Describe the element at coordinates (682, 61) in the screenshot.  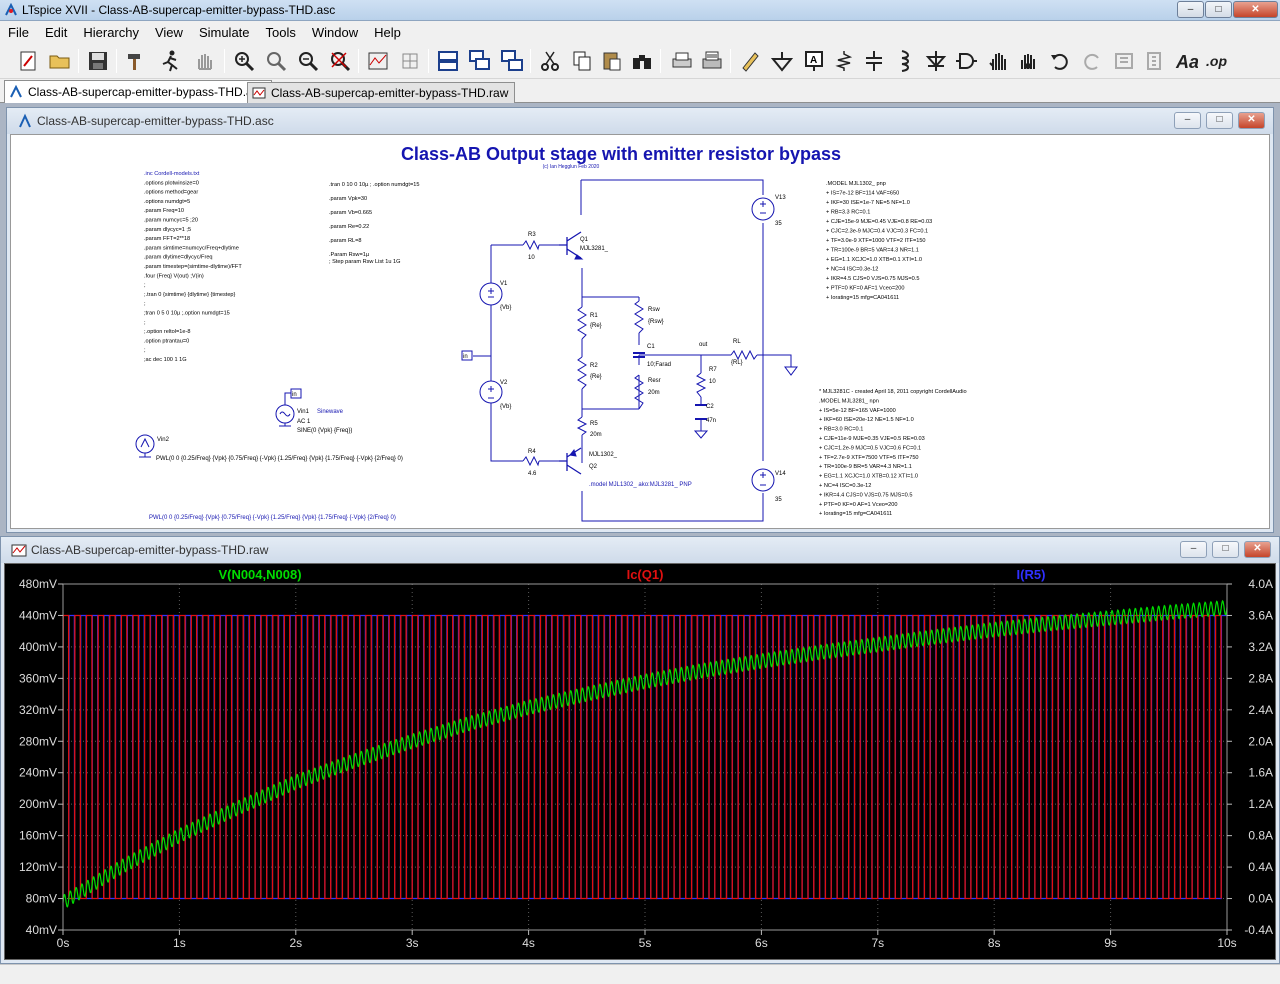
I see `print-preview-icon` at that location.